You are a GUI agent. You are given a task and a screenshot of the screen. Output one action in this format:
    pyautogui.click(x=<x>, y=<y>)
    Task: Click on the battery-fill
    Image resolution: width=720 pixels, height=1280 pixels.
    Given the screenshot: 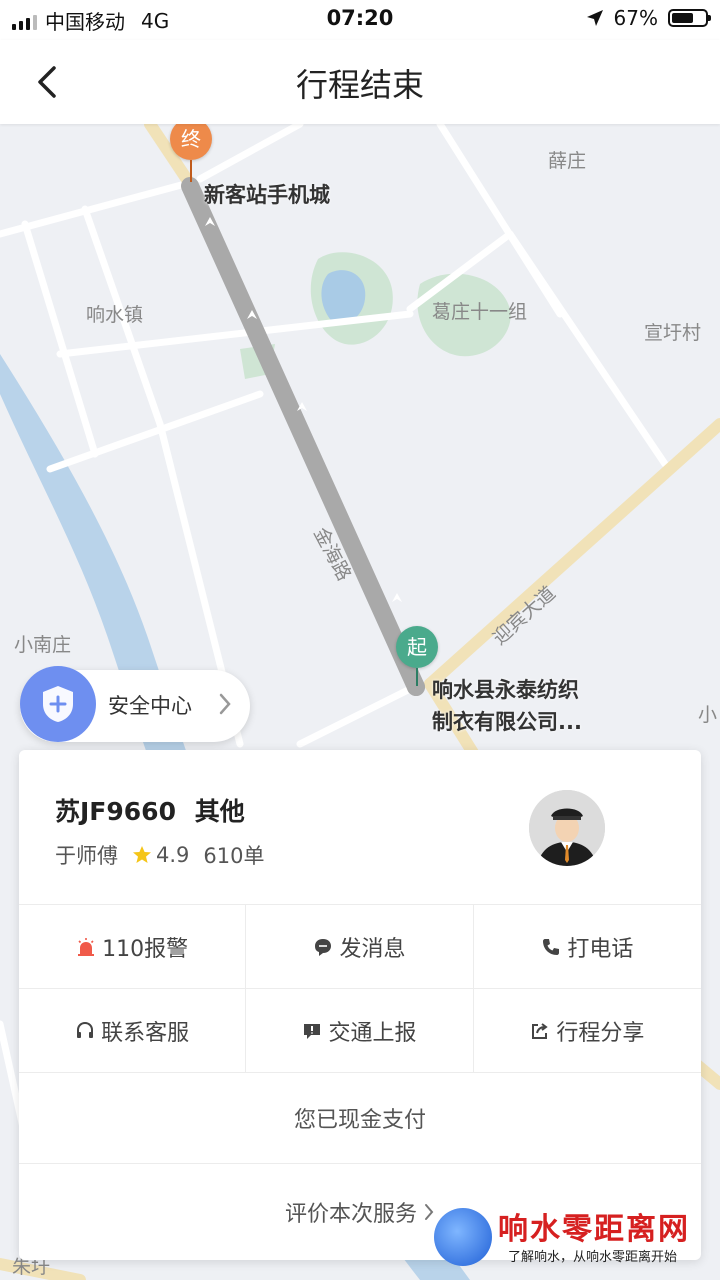 What is the action you would take?
    pyautogui.click(x=683, y=18)
    